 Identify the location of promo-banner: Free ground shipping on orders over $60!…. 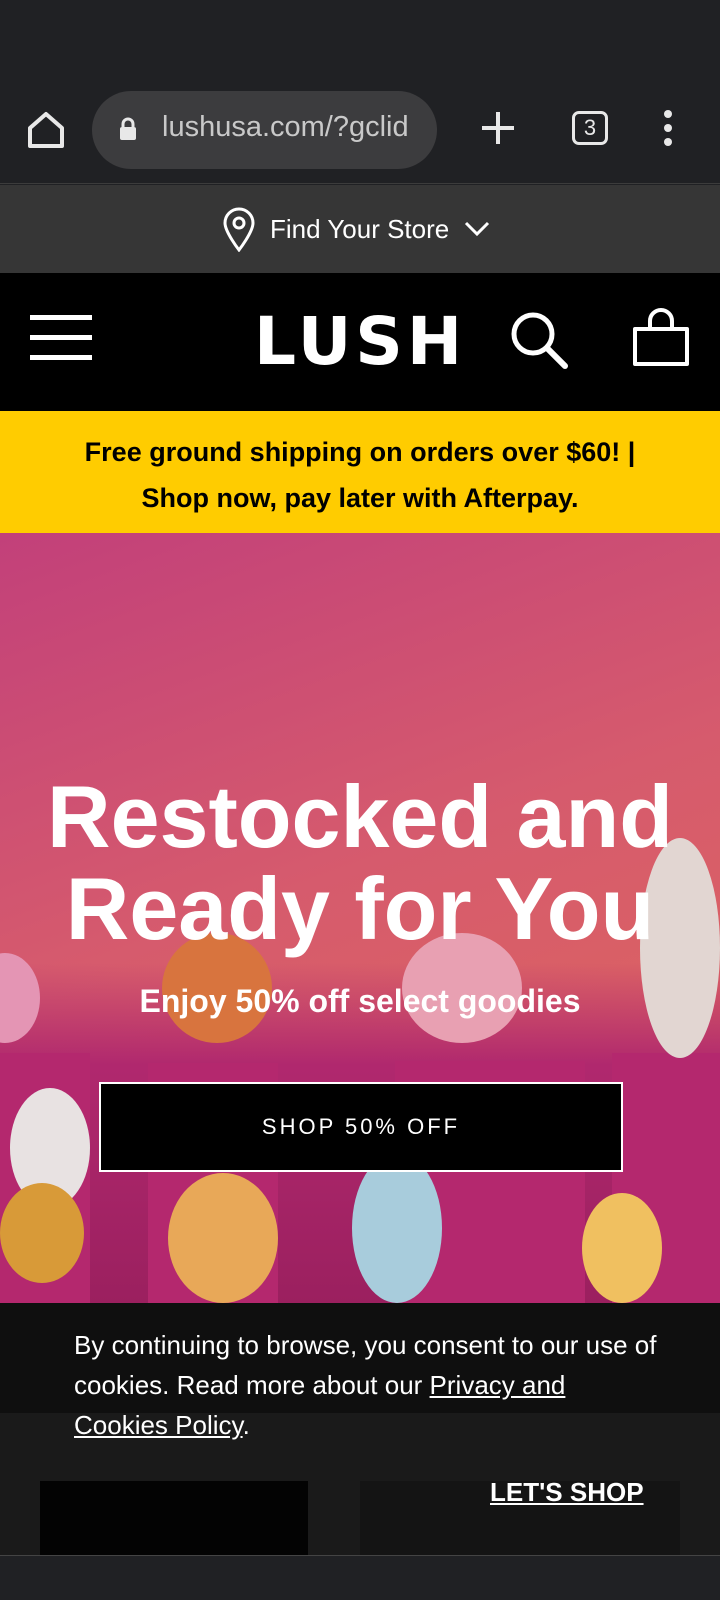
(360, 472).